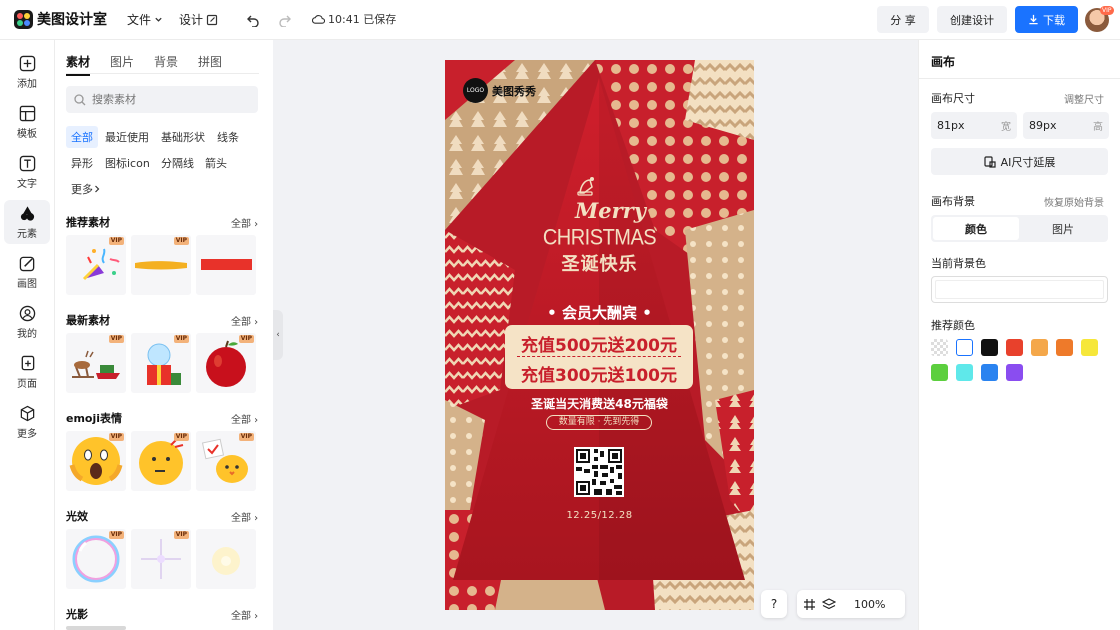  I want to click on redo-button, so click(285, 20).